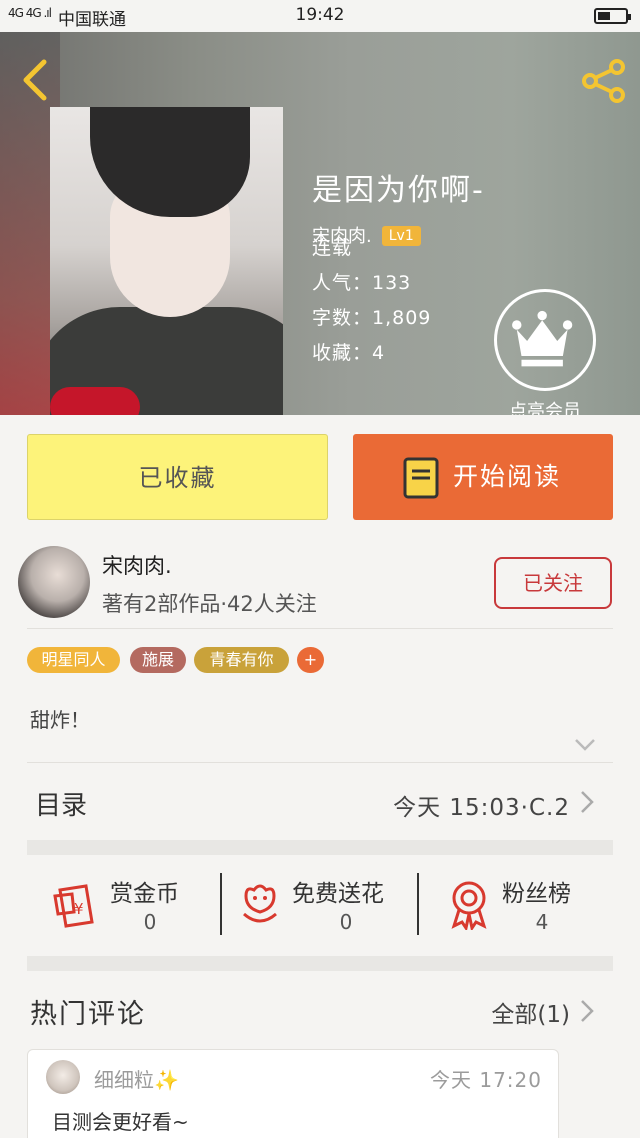 The image size is (640, 1138). Describe the element at coordinates (362, 283) in the screenshot. I see `book-popularity: 人气：133` at that location.